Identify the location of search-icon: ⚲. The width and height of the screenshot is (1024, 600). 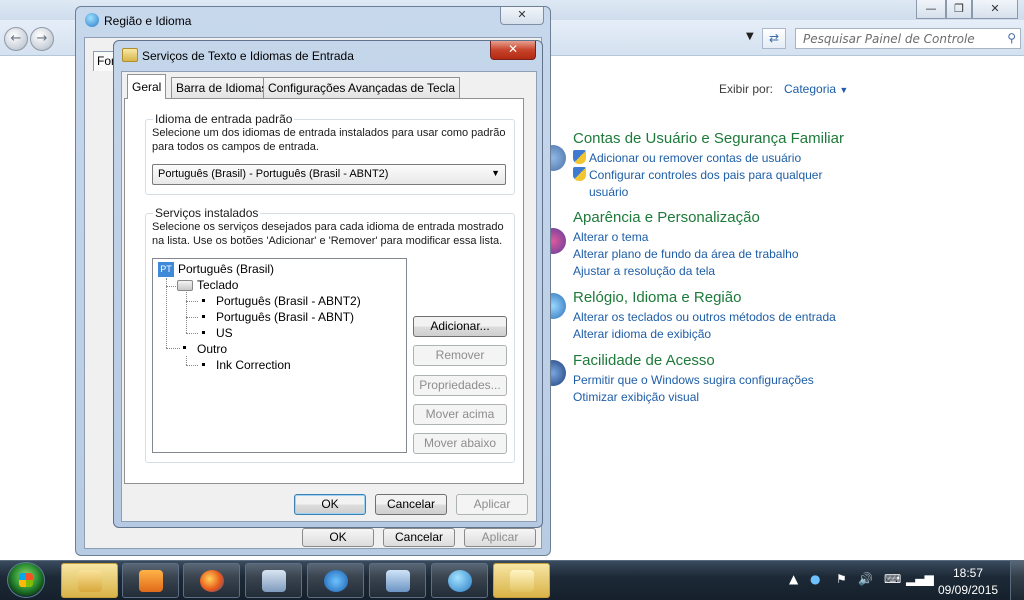
(1011, 38).